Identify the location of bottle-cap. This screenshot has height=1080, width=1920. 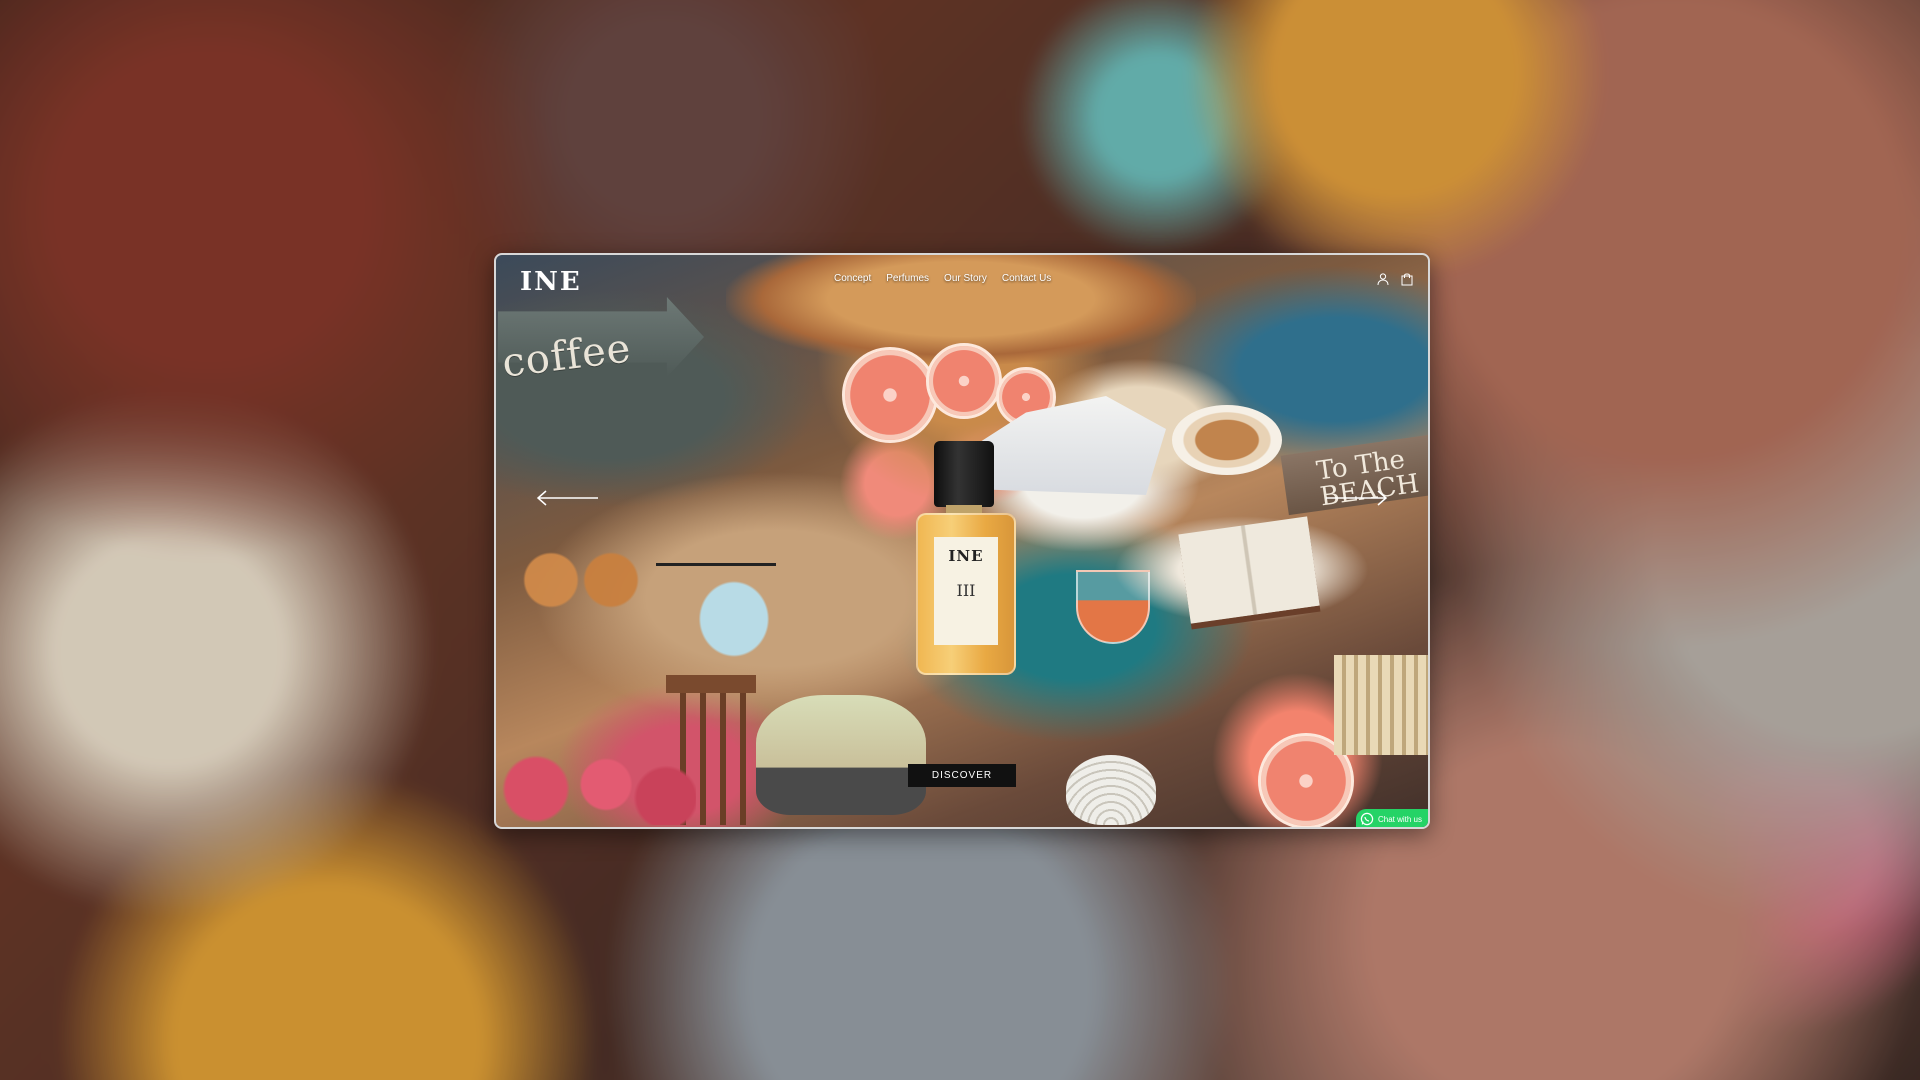
(964, 474).